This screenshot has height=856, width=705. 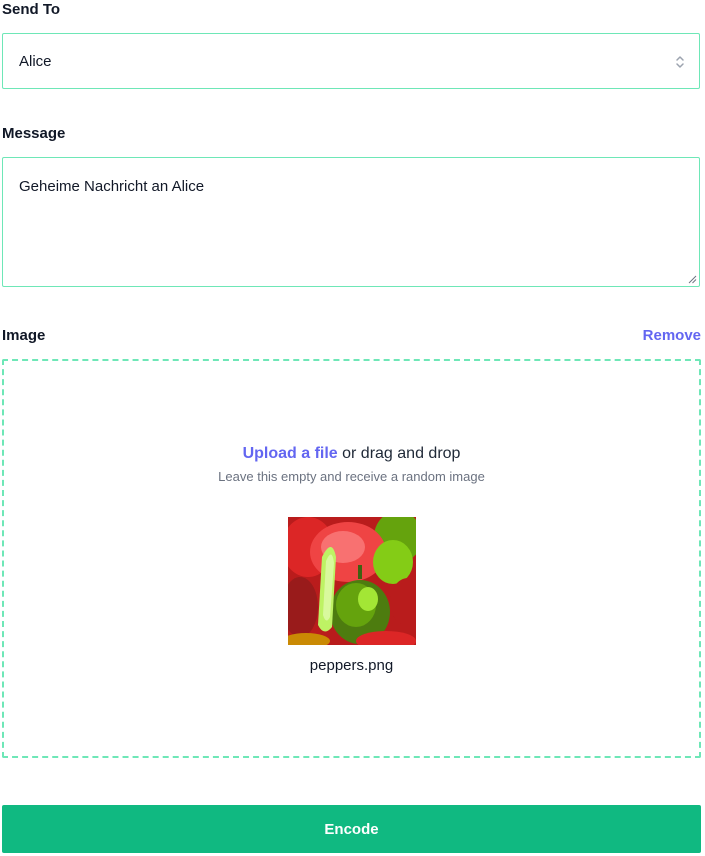 What do you see at coordinates (290, 453) in the screenshot?
I see `upload-file-link: Upload a file` at bounding box center [290, 453].